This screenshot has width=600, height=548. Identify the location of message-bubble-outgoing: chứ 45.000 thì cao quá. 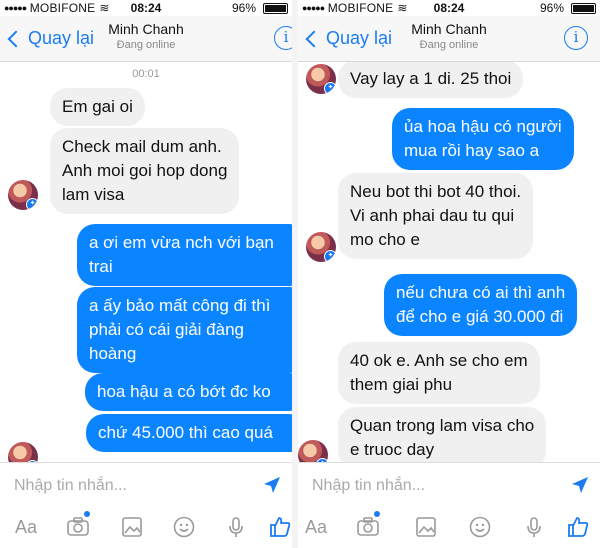
(189, 433).